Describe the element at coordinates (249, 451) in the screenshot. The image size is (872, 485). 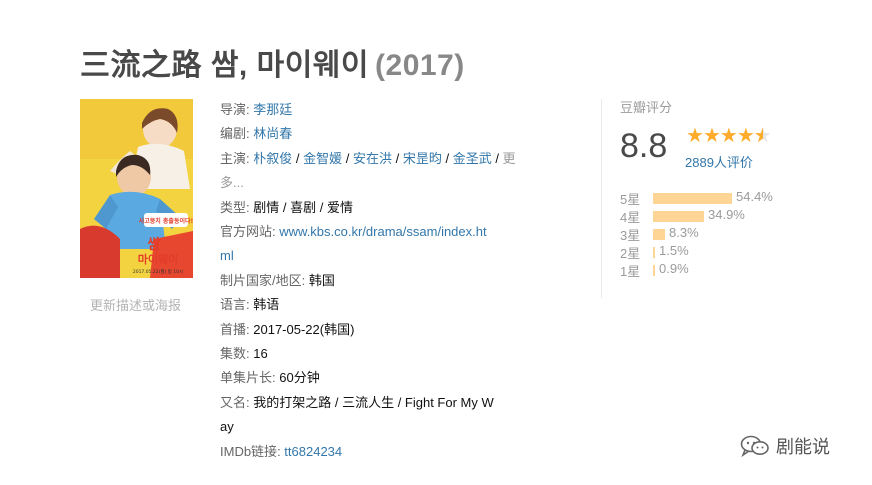
I see `imdb-label: IMDb链接` at that location.